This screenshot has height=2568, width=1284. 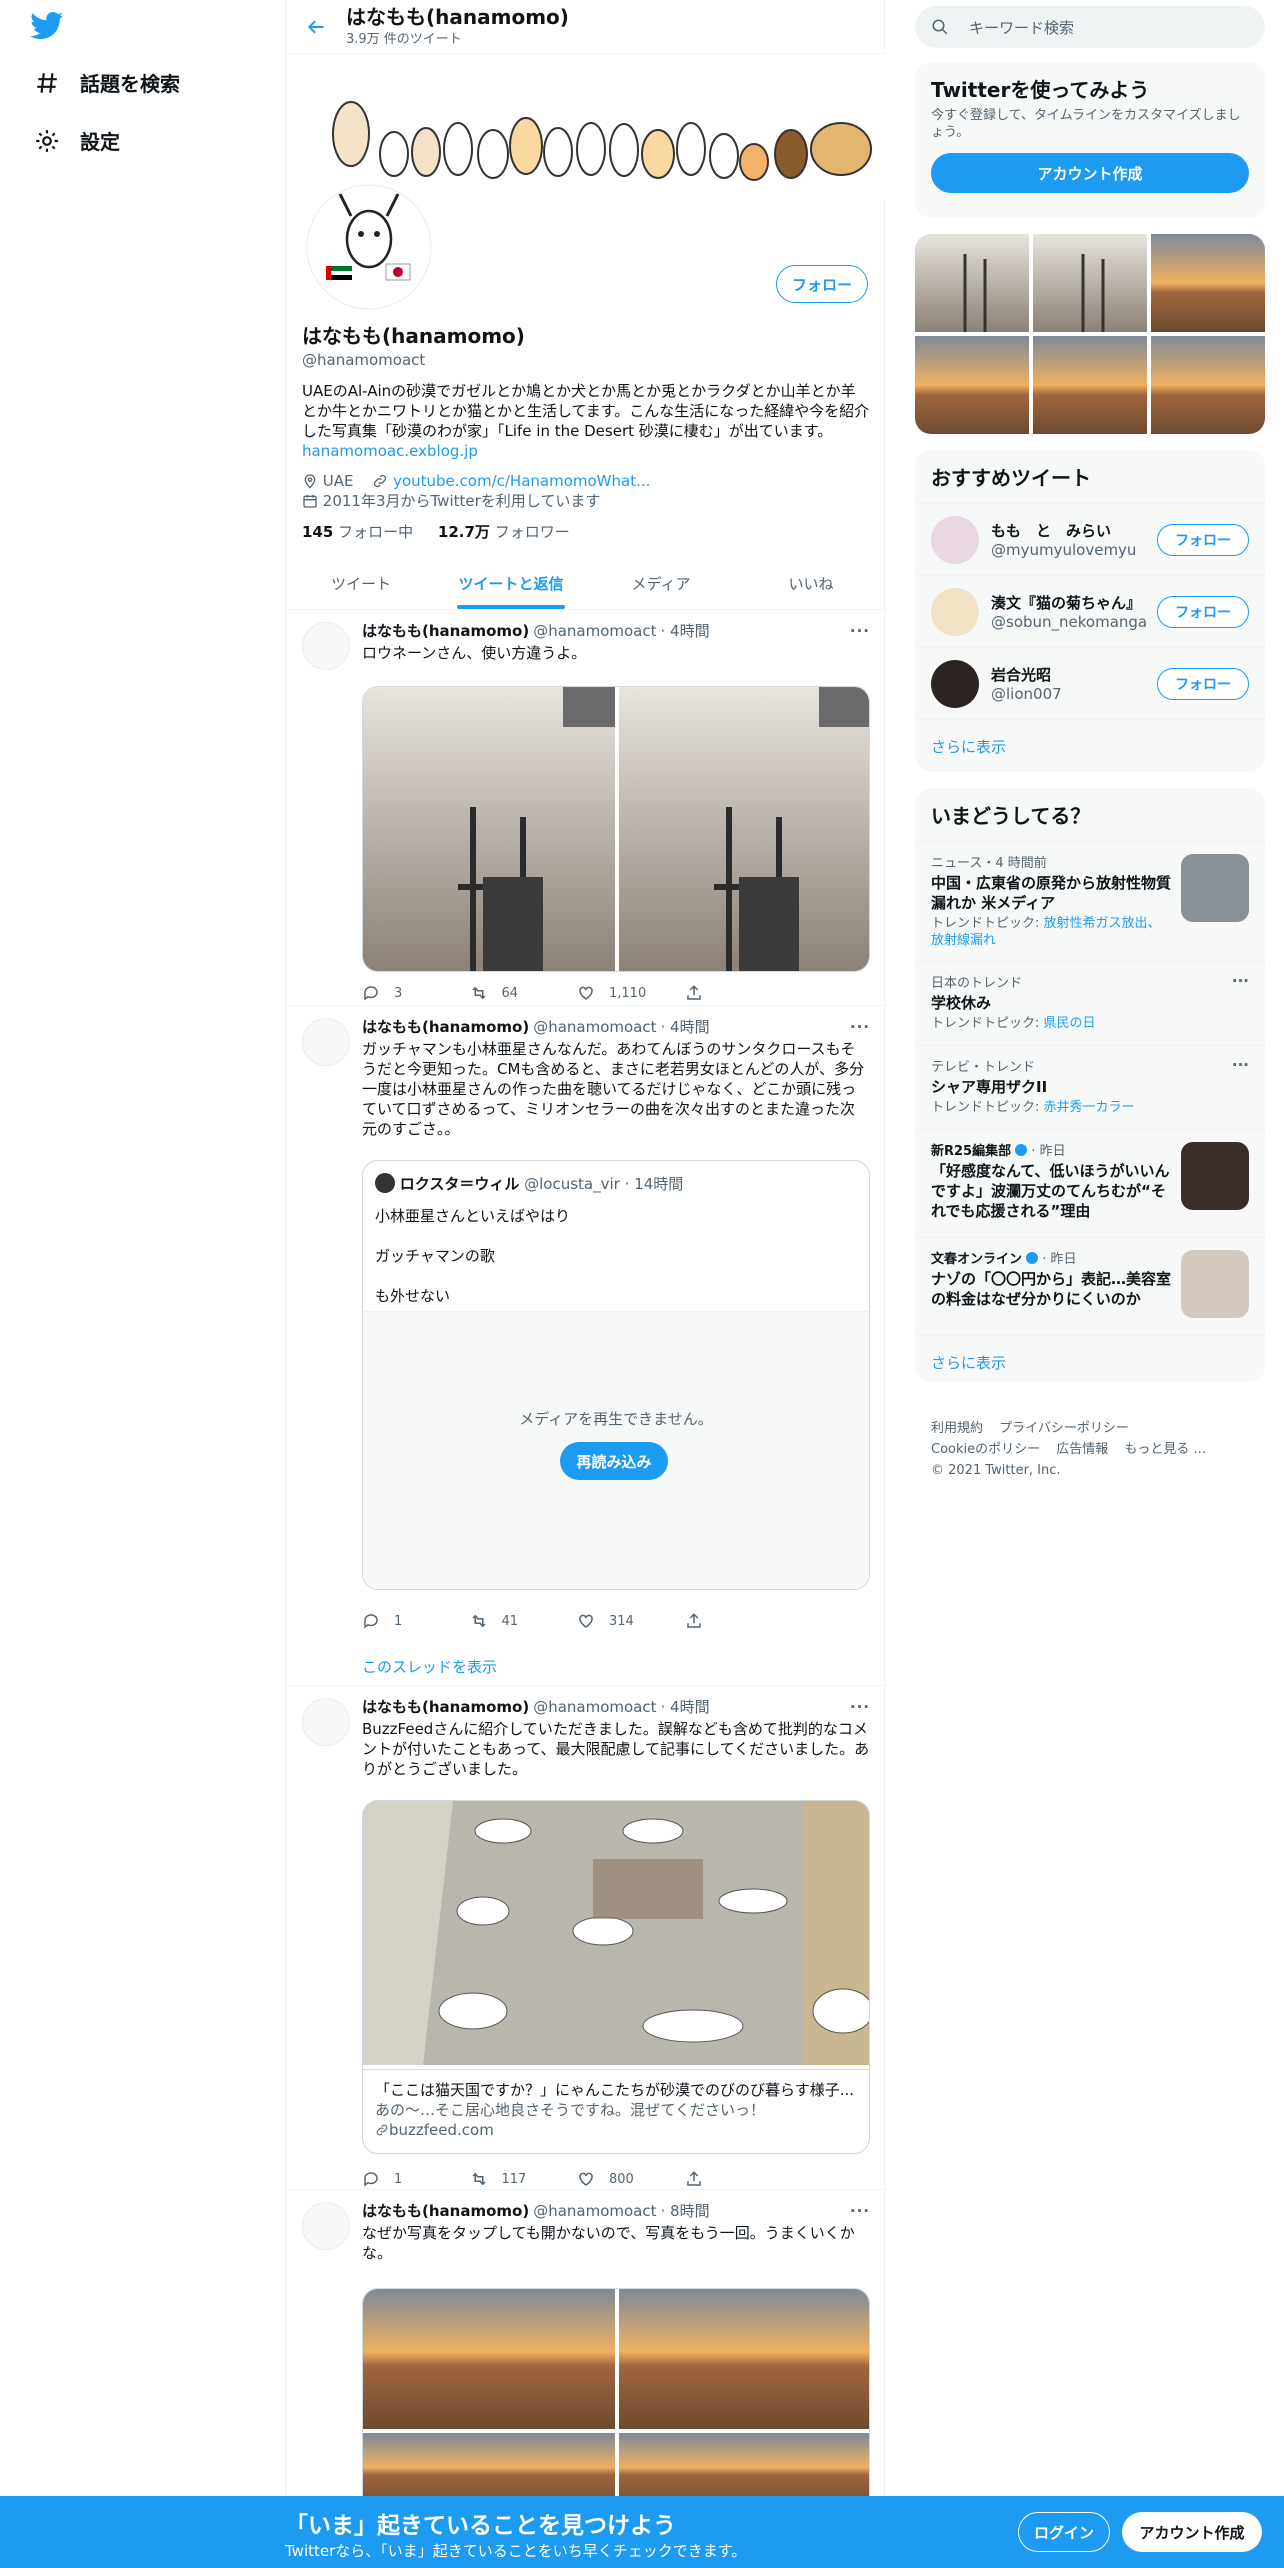 I want to click on signup-card-desc: 今すぐ登録して、タイムラインをカスタマイズしましょう。, so click(x=1086, y=124).